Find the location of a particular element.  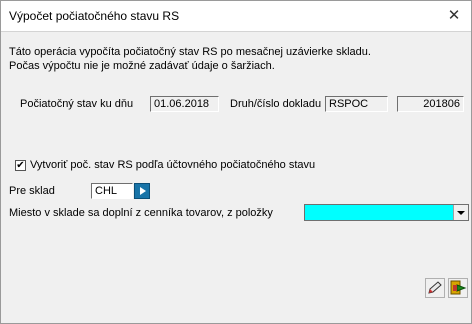

run-exit-icon is located at coordinates (458, 287).